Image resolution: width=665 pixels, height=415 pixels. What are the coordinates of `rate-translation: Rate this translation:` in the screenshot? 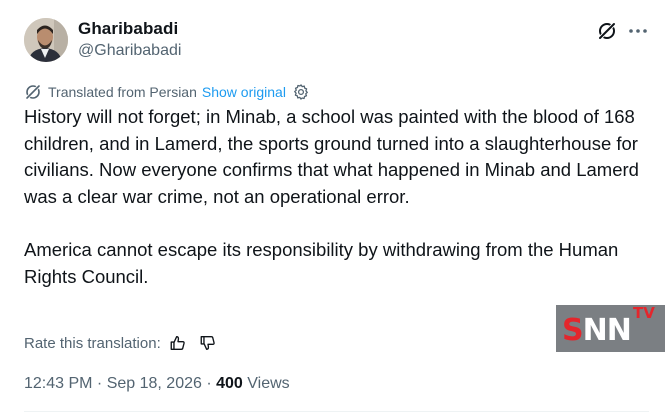 It's located at (120, 343).